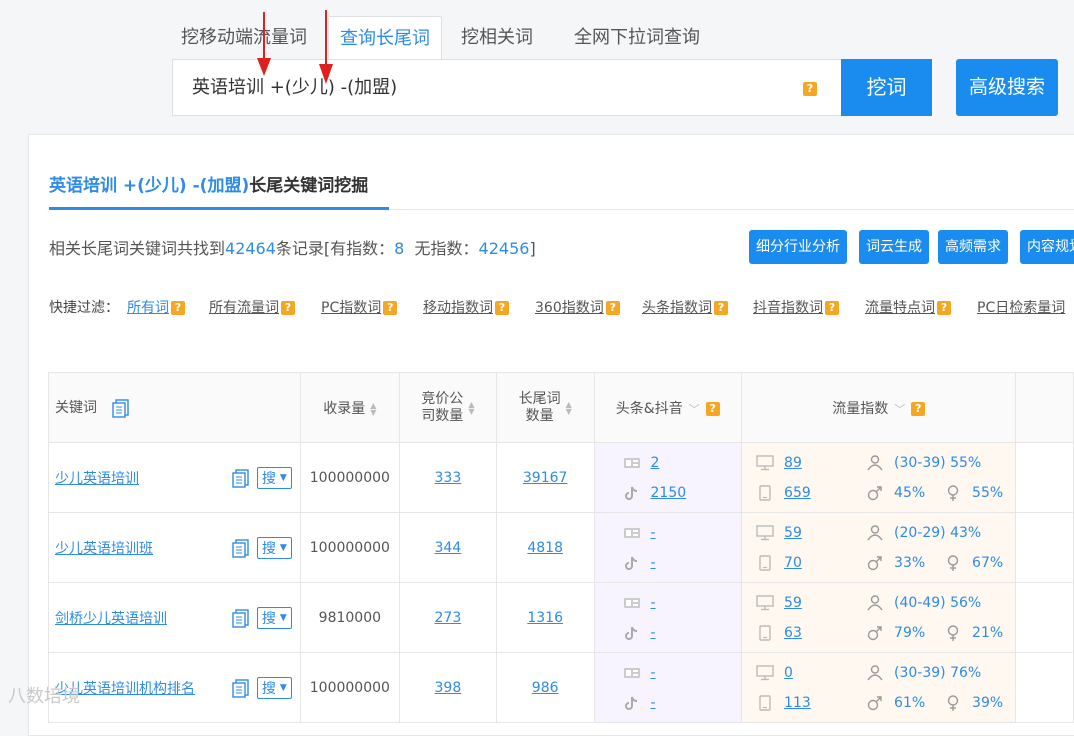  What do you see at coordinates (97, 478) in the screenshot?
I see `keyword-link: 少儿英语培训` at bounding box center [97, 478].